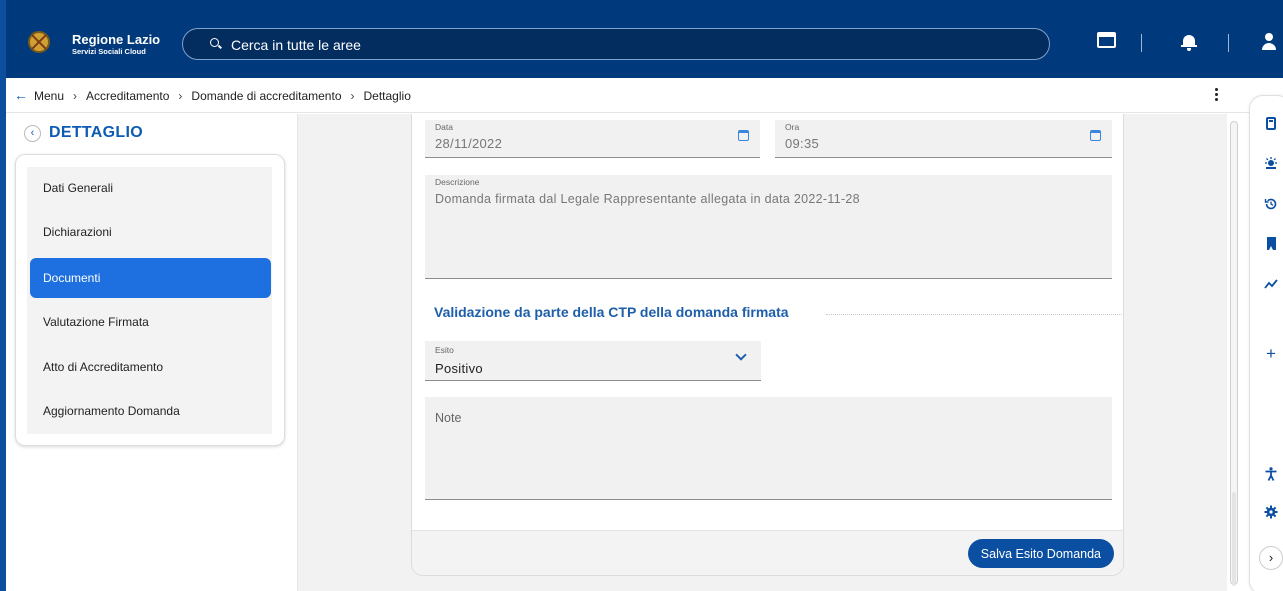 This screenshot has width=1283, height=591. Describe the element at coordinates (109, 51) in the screenshot. I see `app-subtitle: Servizi Sociali Cloud` at that location.